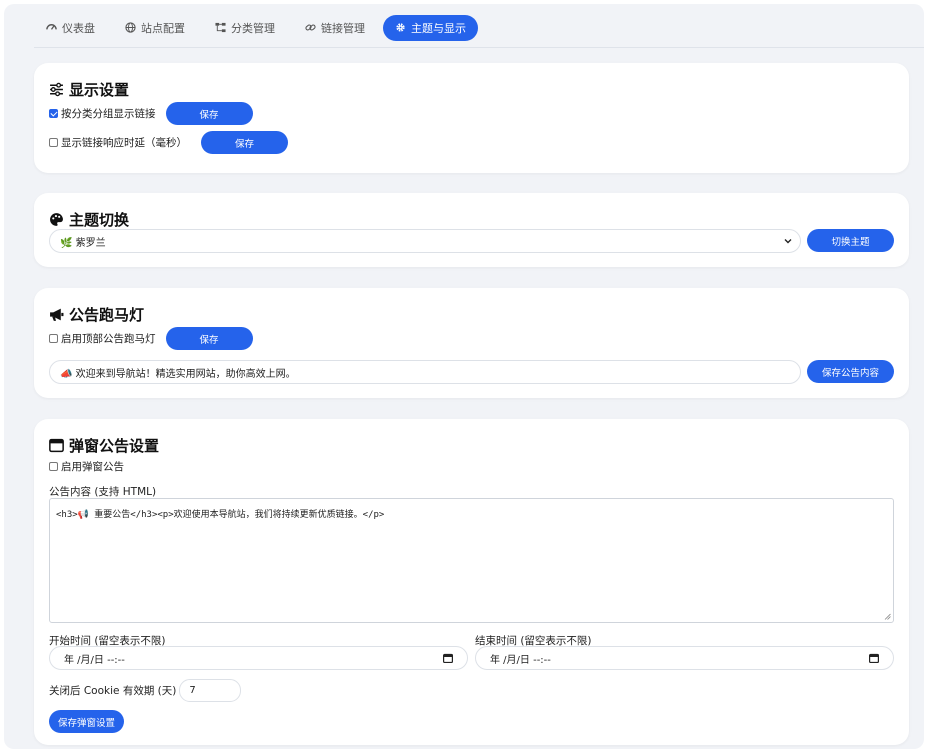  I want to click on tab-dashboard: 仪表盘, so click(70, 28).